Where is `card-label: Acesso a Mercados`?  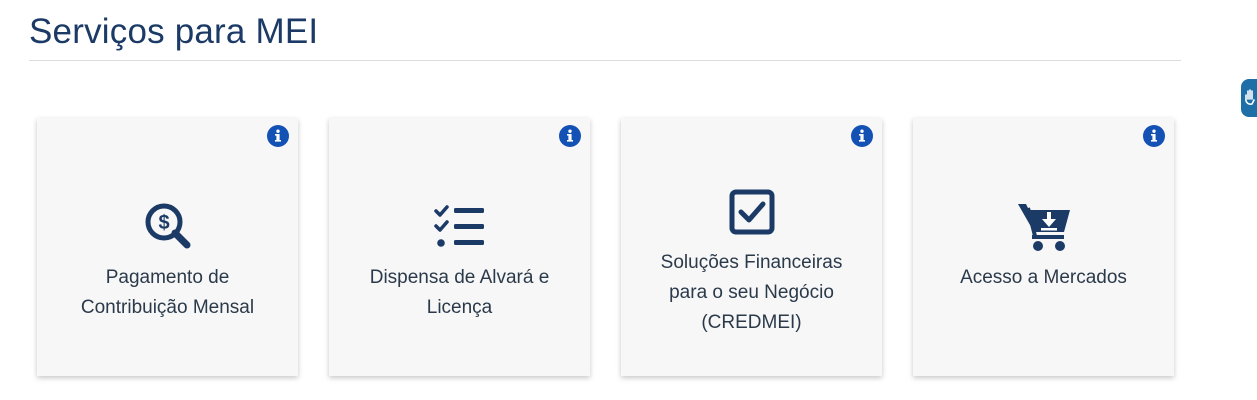 card-label: Acesso a Mercados is located at coordinates (1043, 278).